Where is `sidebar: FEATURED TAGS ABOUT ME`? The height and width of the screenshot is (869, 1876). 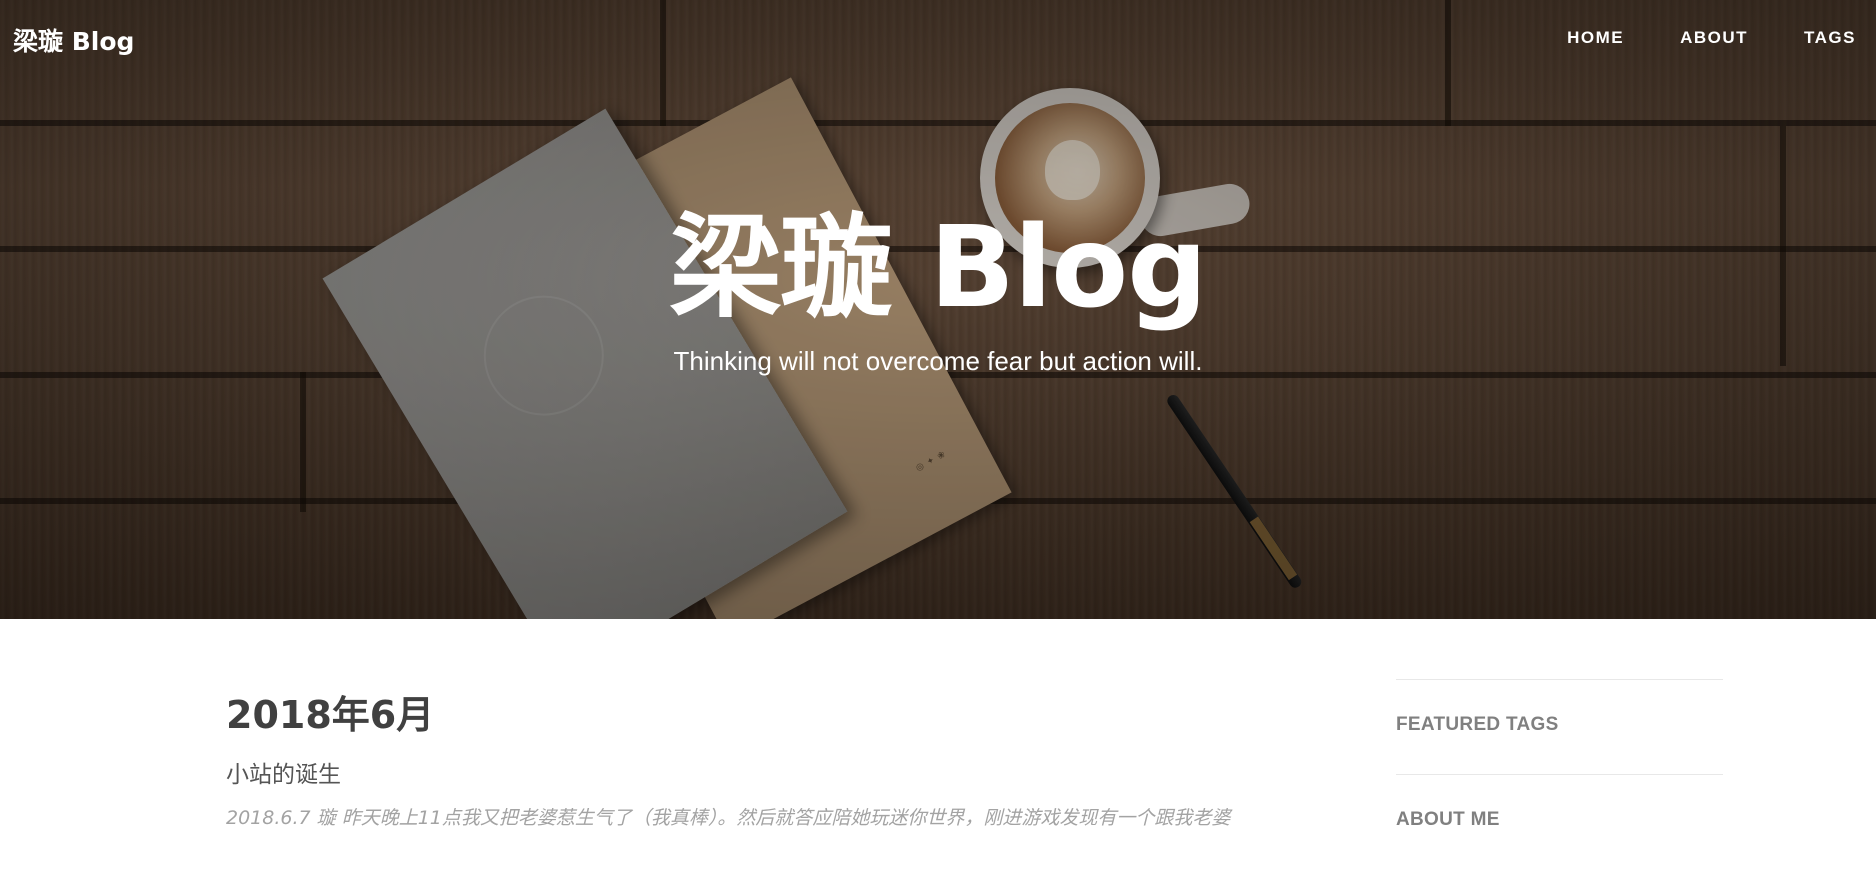 sidebar: FEATURED TAGS ABOUT ME is located at coordinates (1559, 774).